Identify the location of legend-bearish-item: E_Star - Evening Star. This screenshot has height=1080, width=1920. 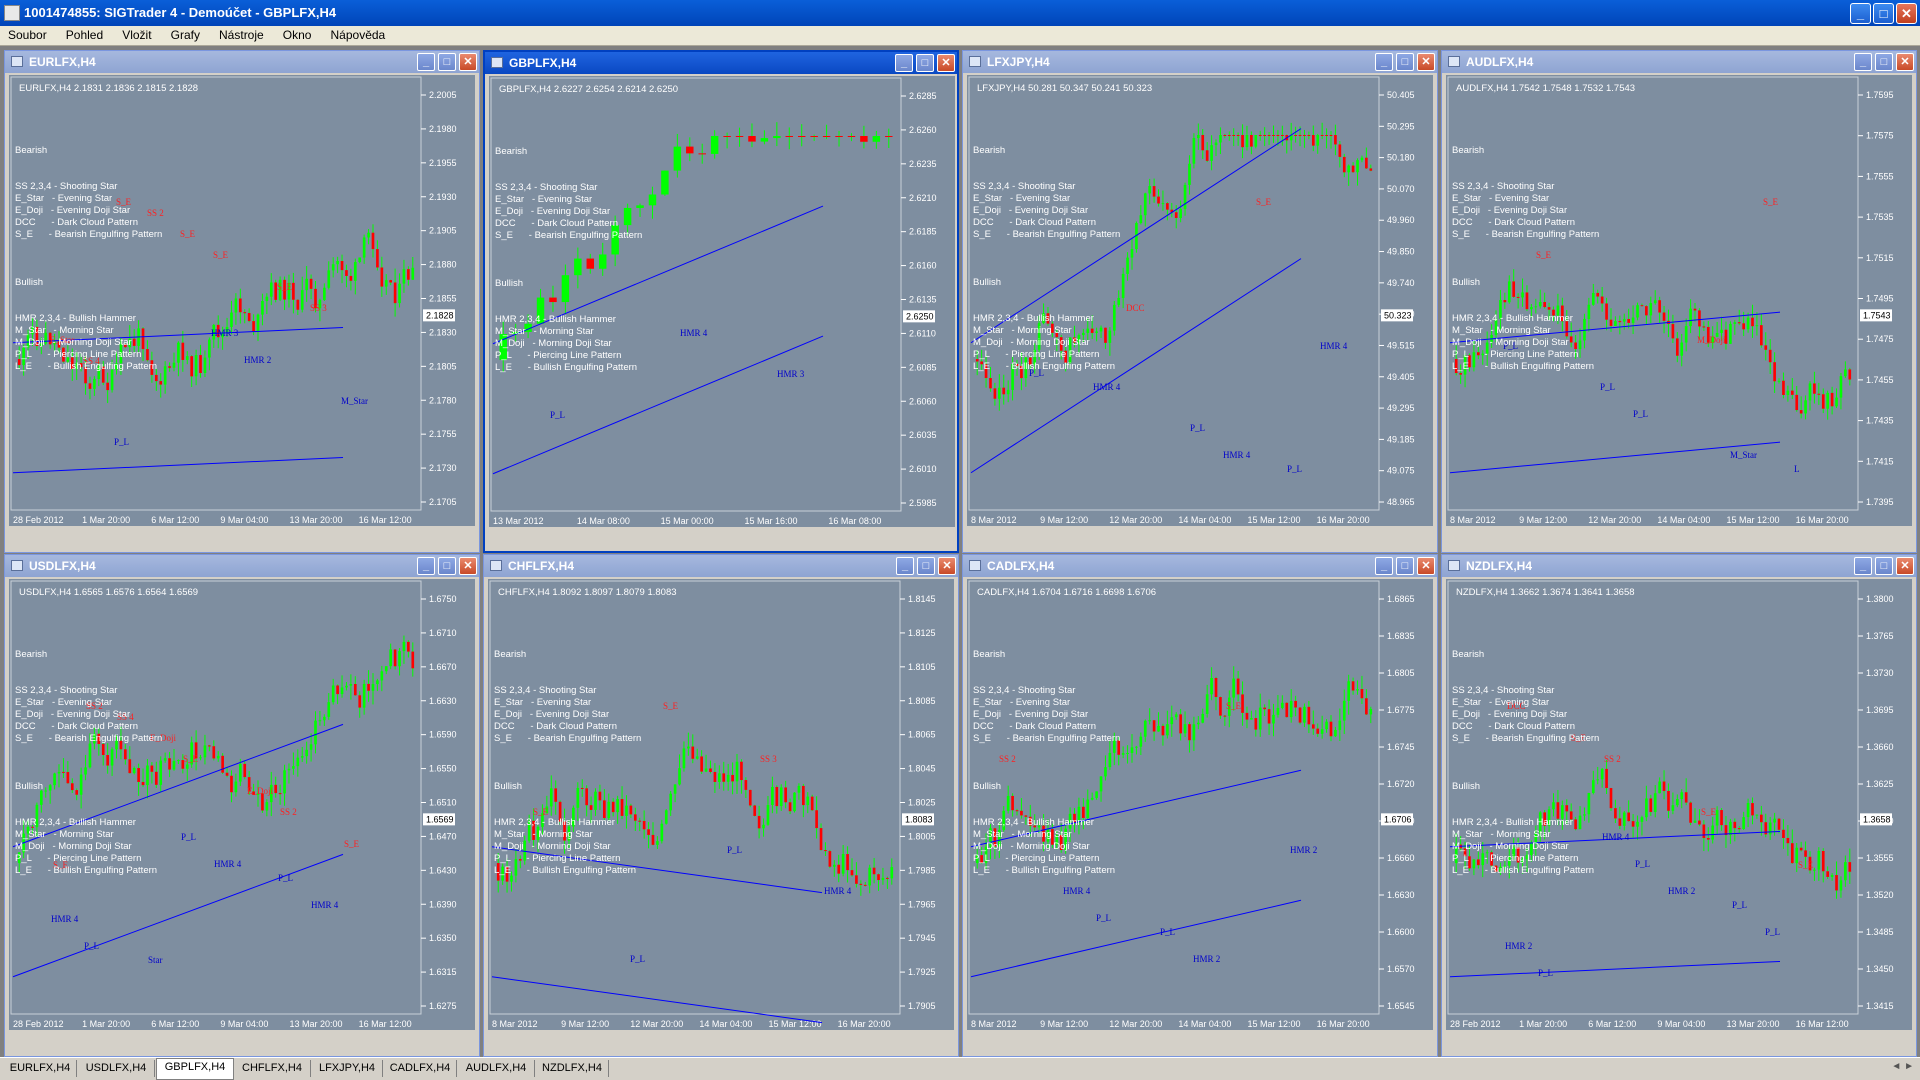
(64, 702).